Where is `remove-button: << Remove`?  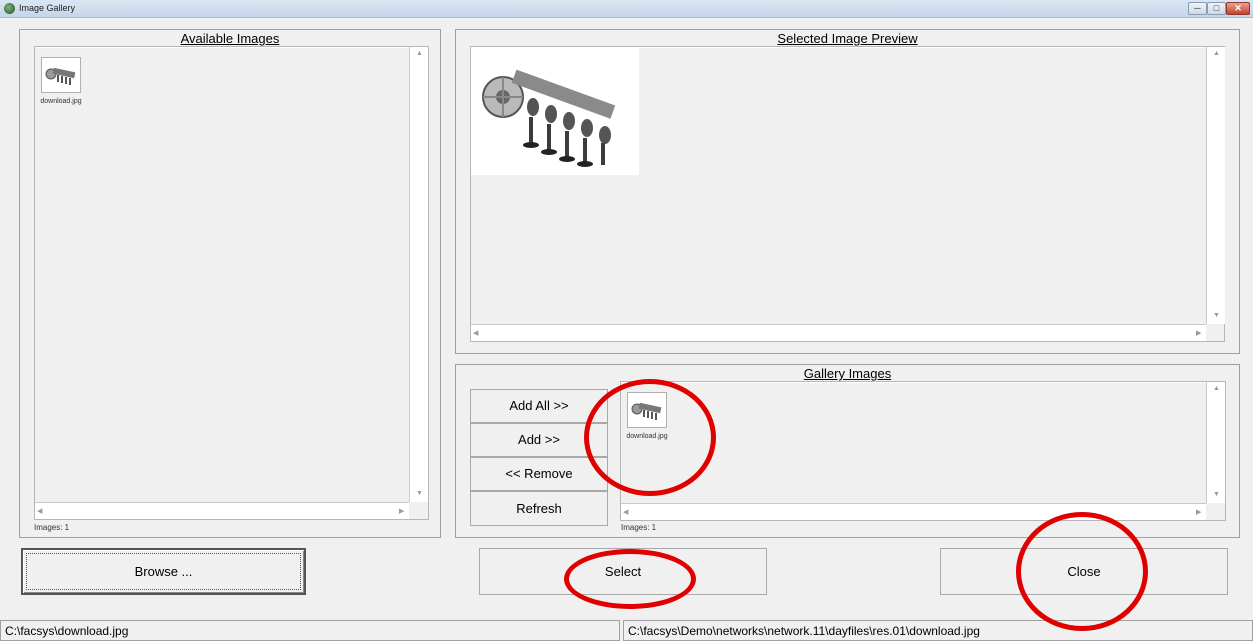
remove-button: << Remove is located at coordinates (539, 474).